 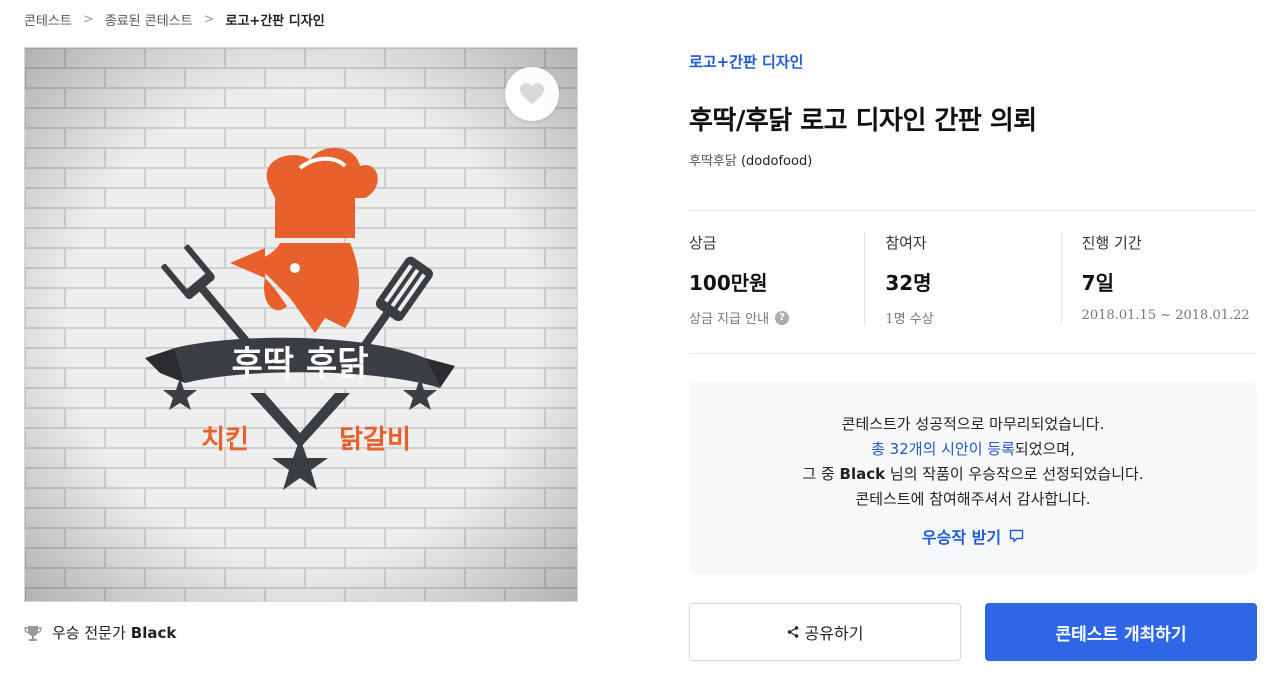 I want to click on host-id: (dodofood), so click(x=776, y=161).